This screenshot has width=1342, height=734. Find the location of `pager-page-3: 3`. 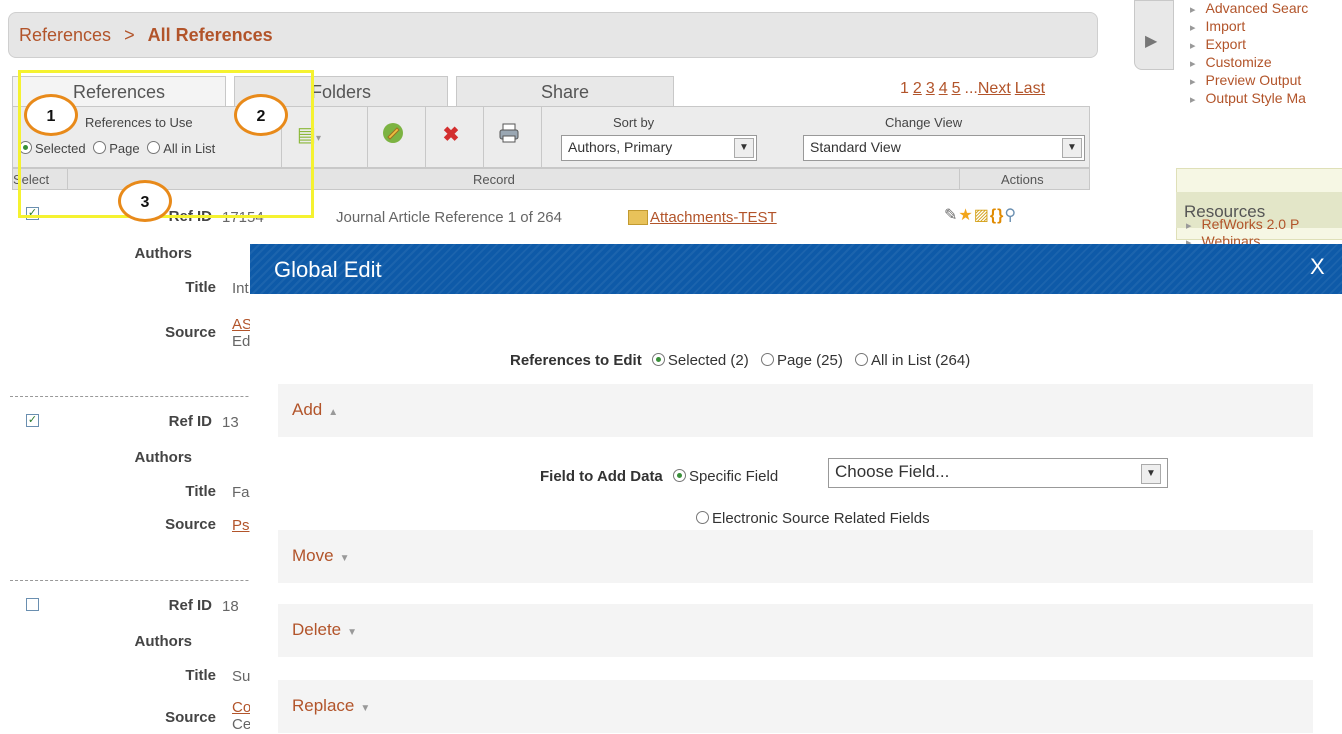

pager-page-3: 3 is located at coordinates (930, 88).